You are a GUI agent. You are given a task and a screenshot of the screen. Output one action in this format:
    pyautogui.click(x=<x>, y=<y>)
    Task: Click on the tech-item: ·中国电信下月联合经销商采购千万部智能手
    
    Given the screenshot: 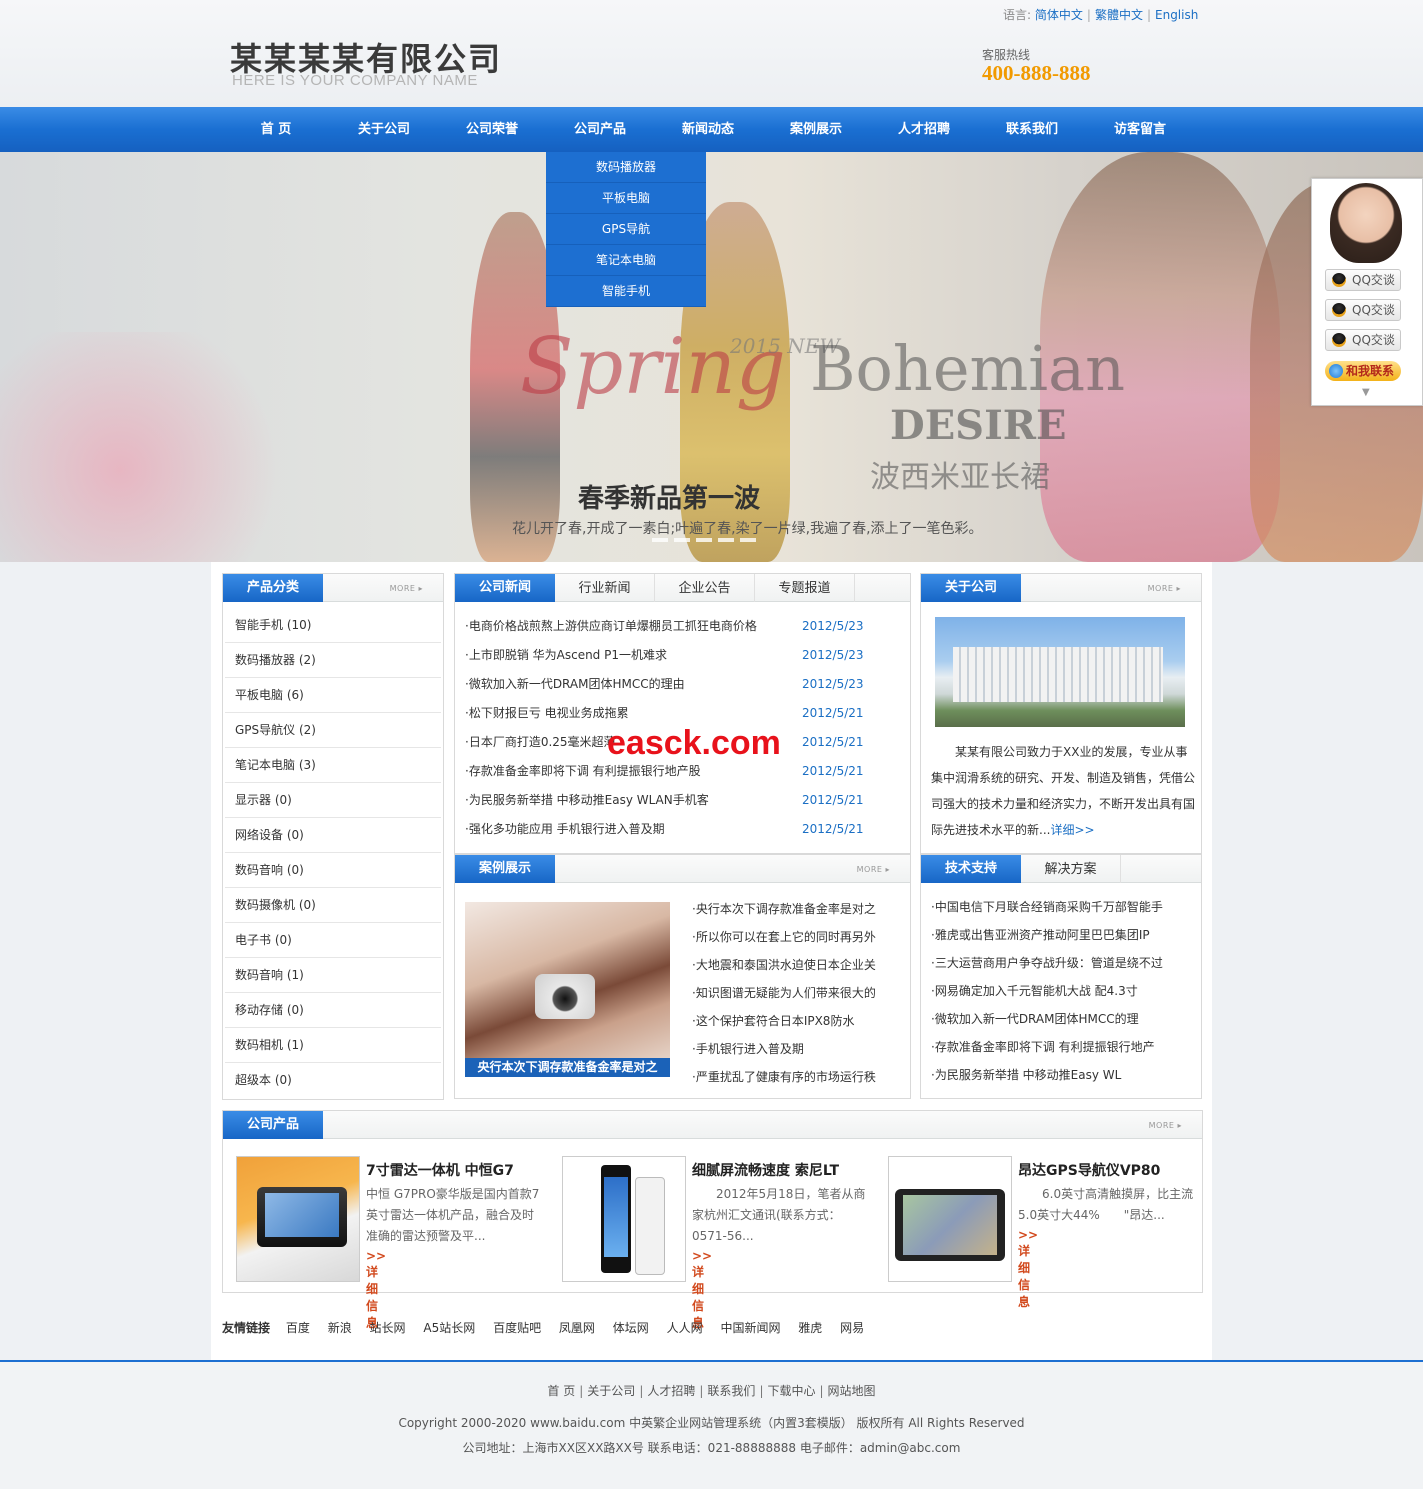 What is the action you would take?
    pyautogui.click(x=1047, y=907)
    